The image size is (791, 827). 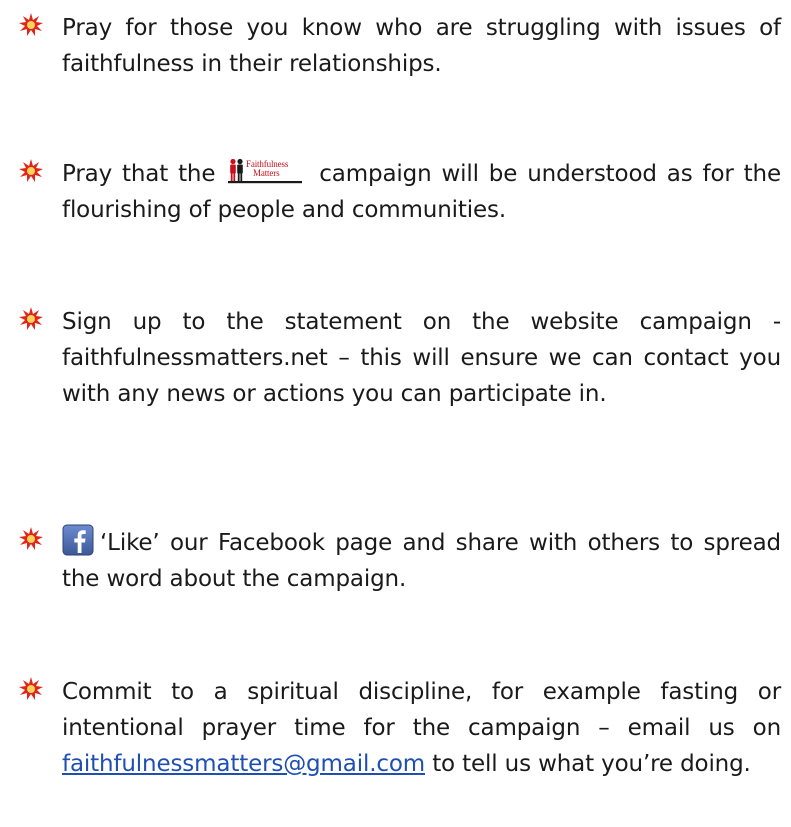 What do you see at coordinates (588, 764) in the screenshot?
I see `list-item-text-after: to tell us what you’re doing.` at bounding box center [588, 764].